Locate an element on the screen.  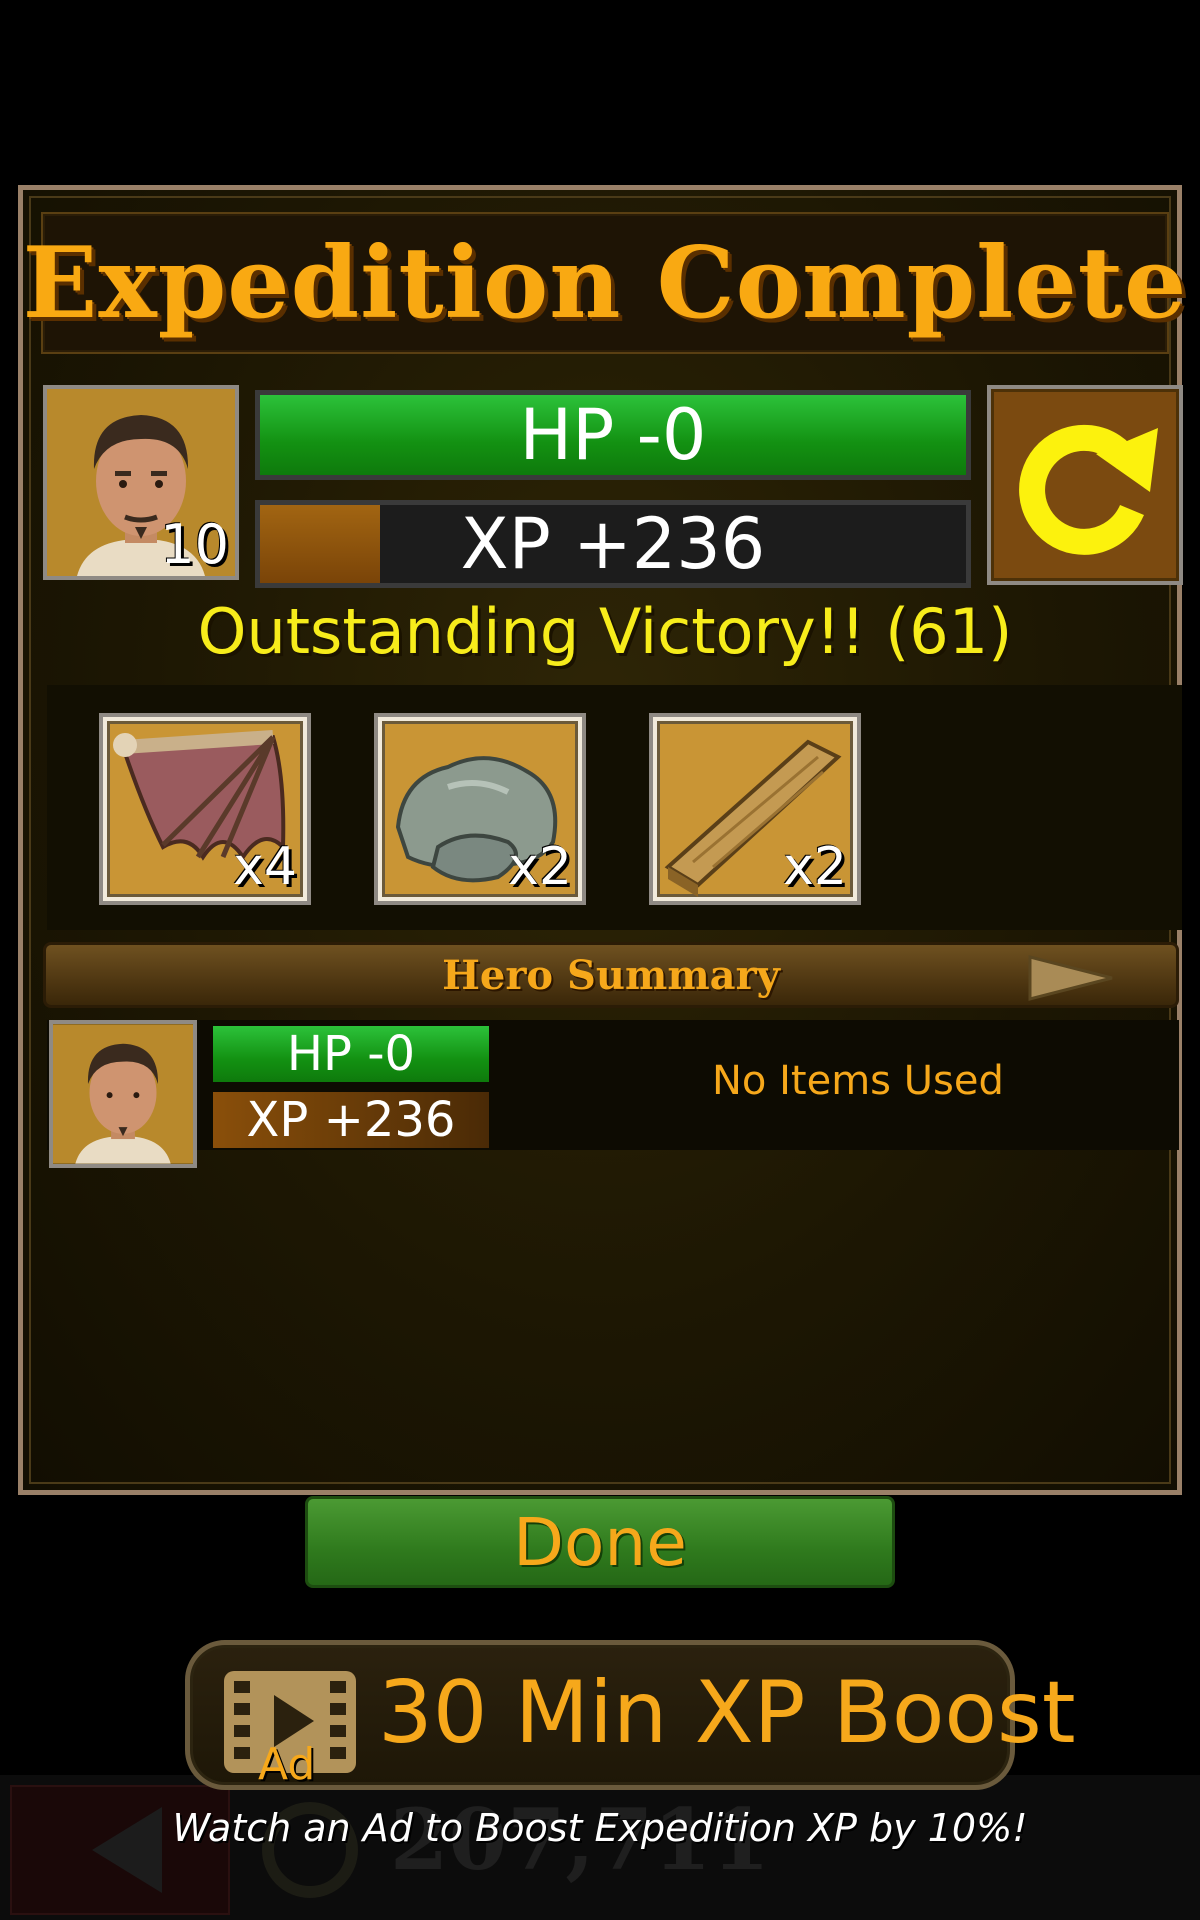
items-used-status: No Items Used is located at coordinates (858, 1081).